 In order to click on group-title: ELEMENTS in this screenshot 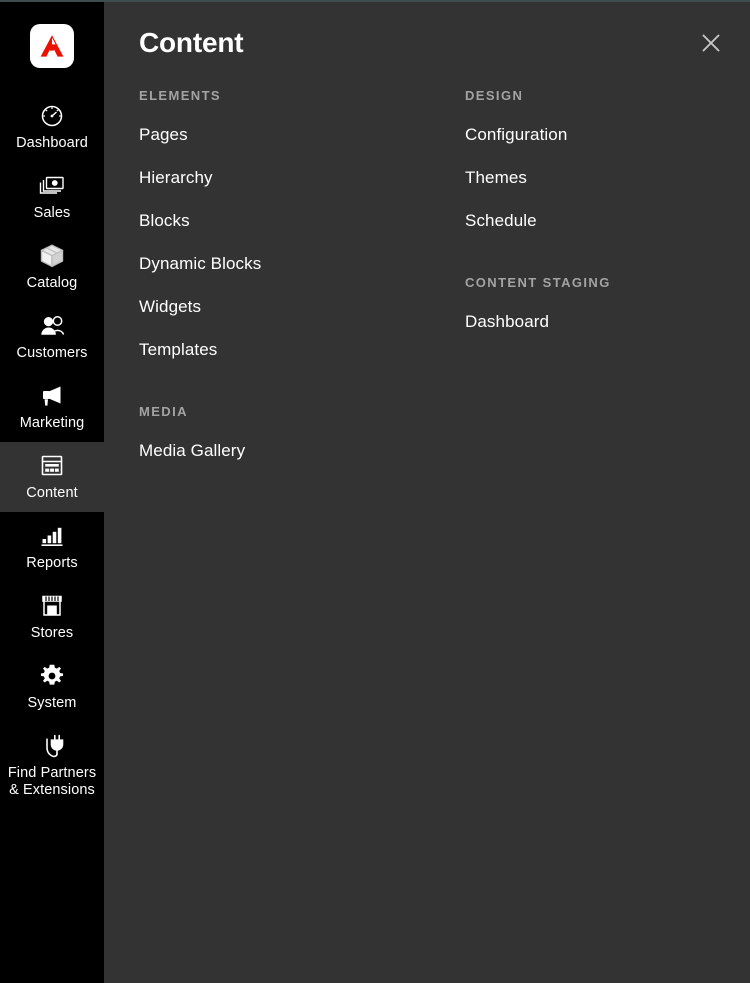, I will do `click(180, 95)`.